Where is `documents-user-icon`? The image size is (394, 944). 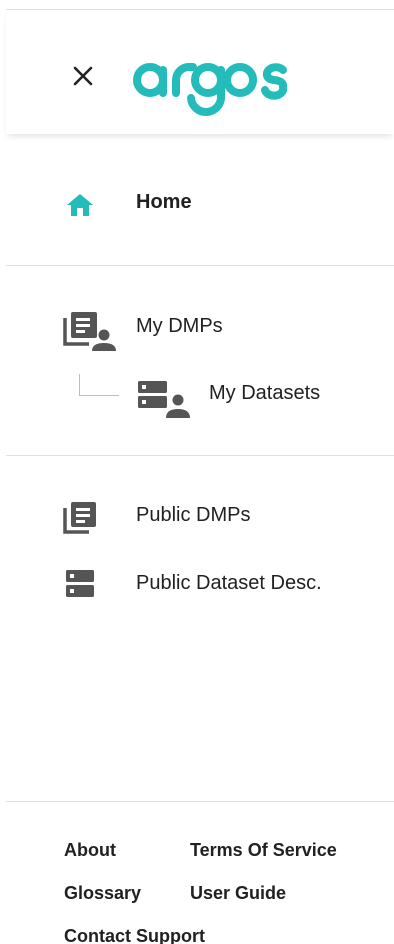 documents-user-icon is located at coordinates (89, 331).